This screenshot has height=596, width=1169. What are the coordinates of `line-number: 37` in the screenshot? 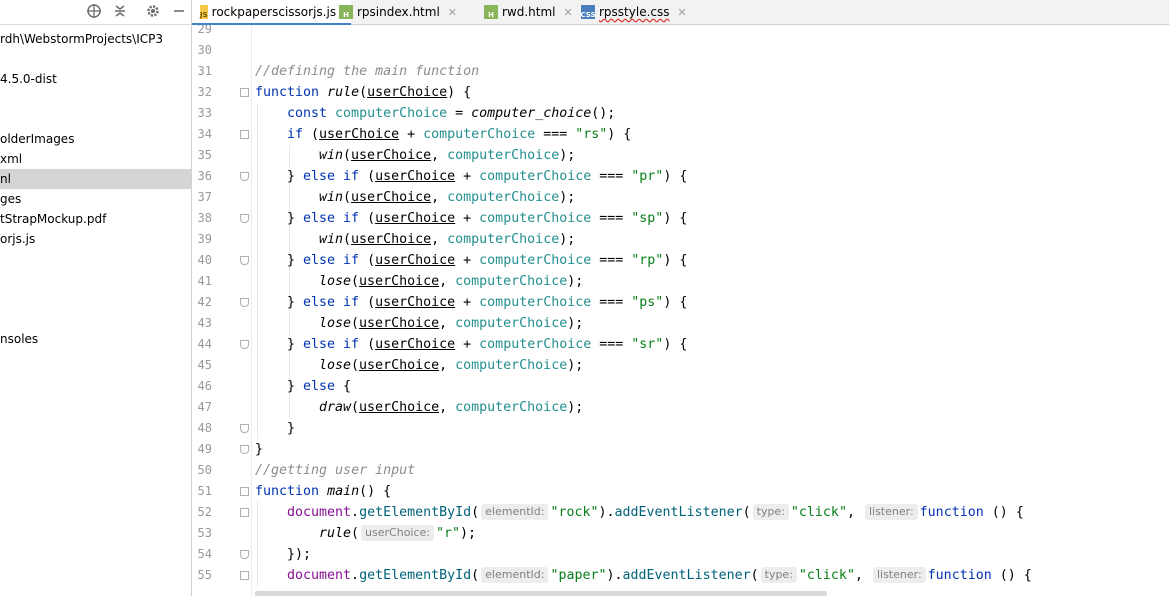 It's located at (204, 197).